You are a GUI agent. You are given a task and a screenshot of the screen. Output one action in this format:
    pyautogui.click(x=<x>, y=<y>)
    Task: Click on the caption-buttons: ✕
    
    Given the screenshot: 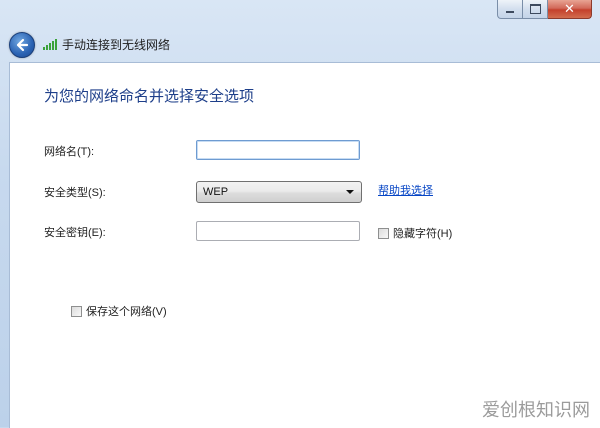 What is the action you would take?
    pyautogui.click(x=544, y=10)
    